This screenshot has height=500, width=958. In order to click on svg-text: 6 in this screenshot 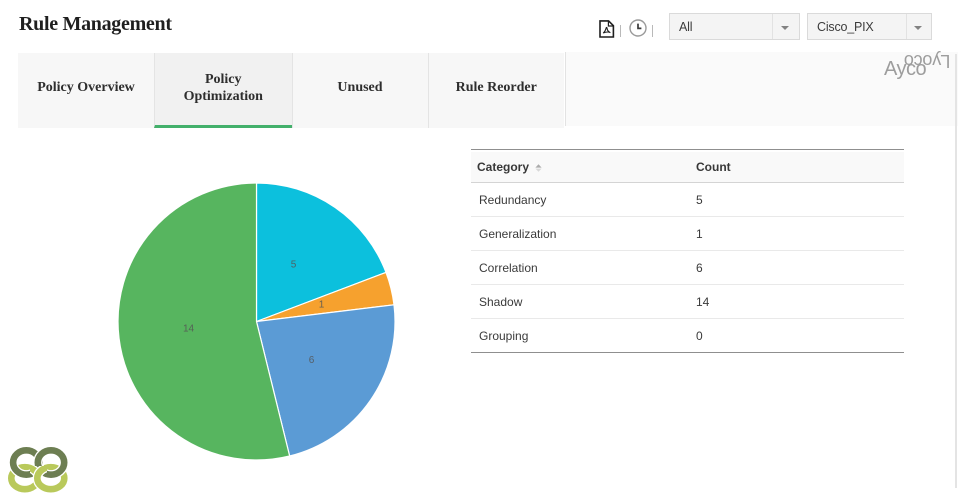, I will do `click(312, 360)`.